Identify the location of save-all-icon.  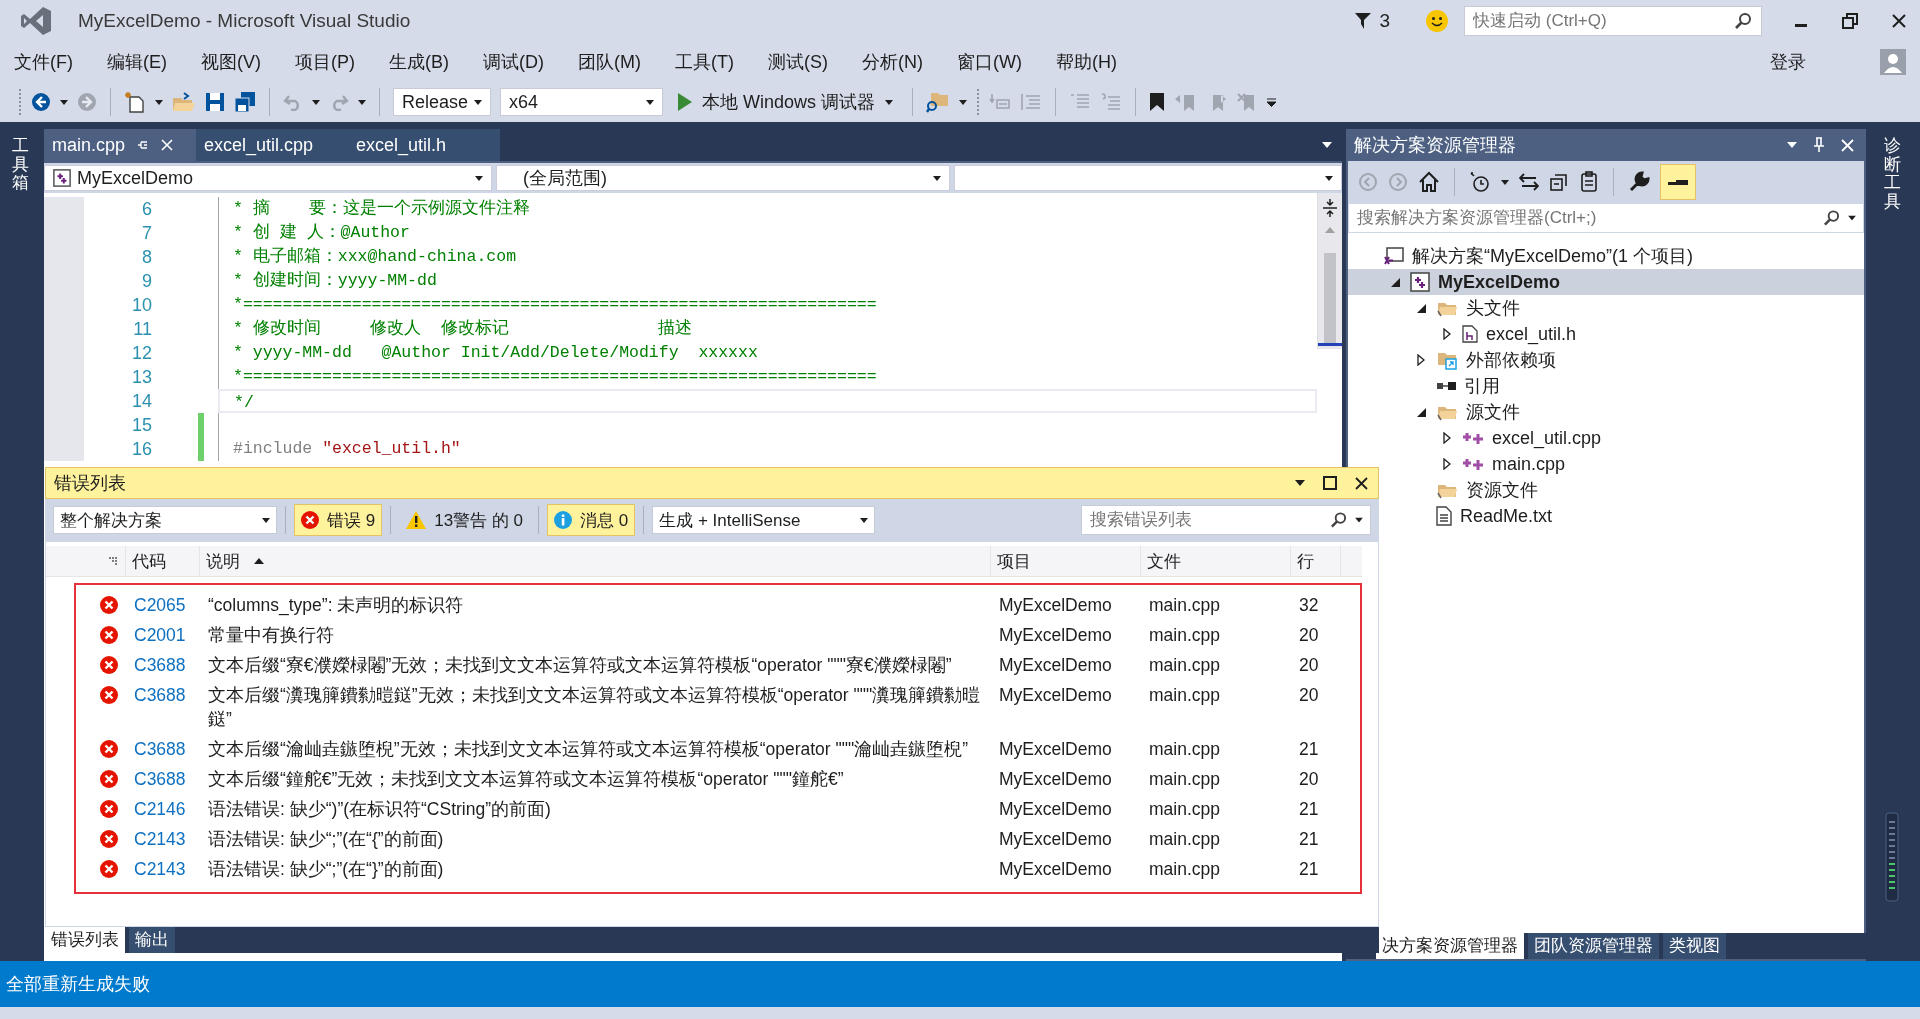
(245, 102).